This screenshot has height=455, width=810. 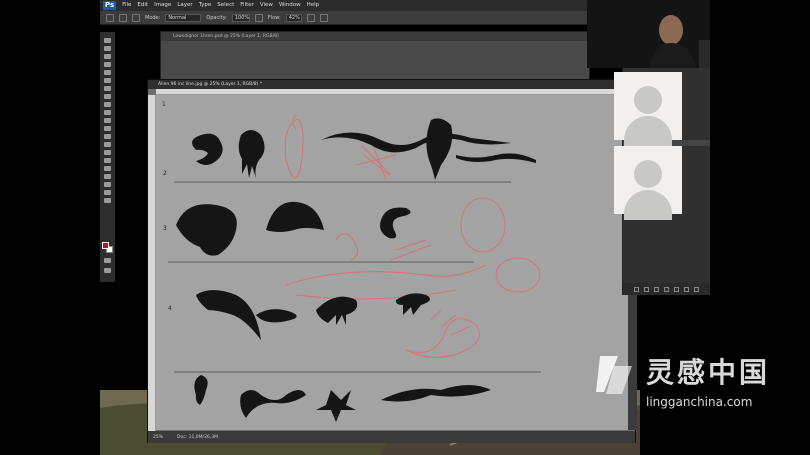 I want to click on screen-mode-icon, so click(x=107, y=270).